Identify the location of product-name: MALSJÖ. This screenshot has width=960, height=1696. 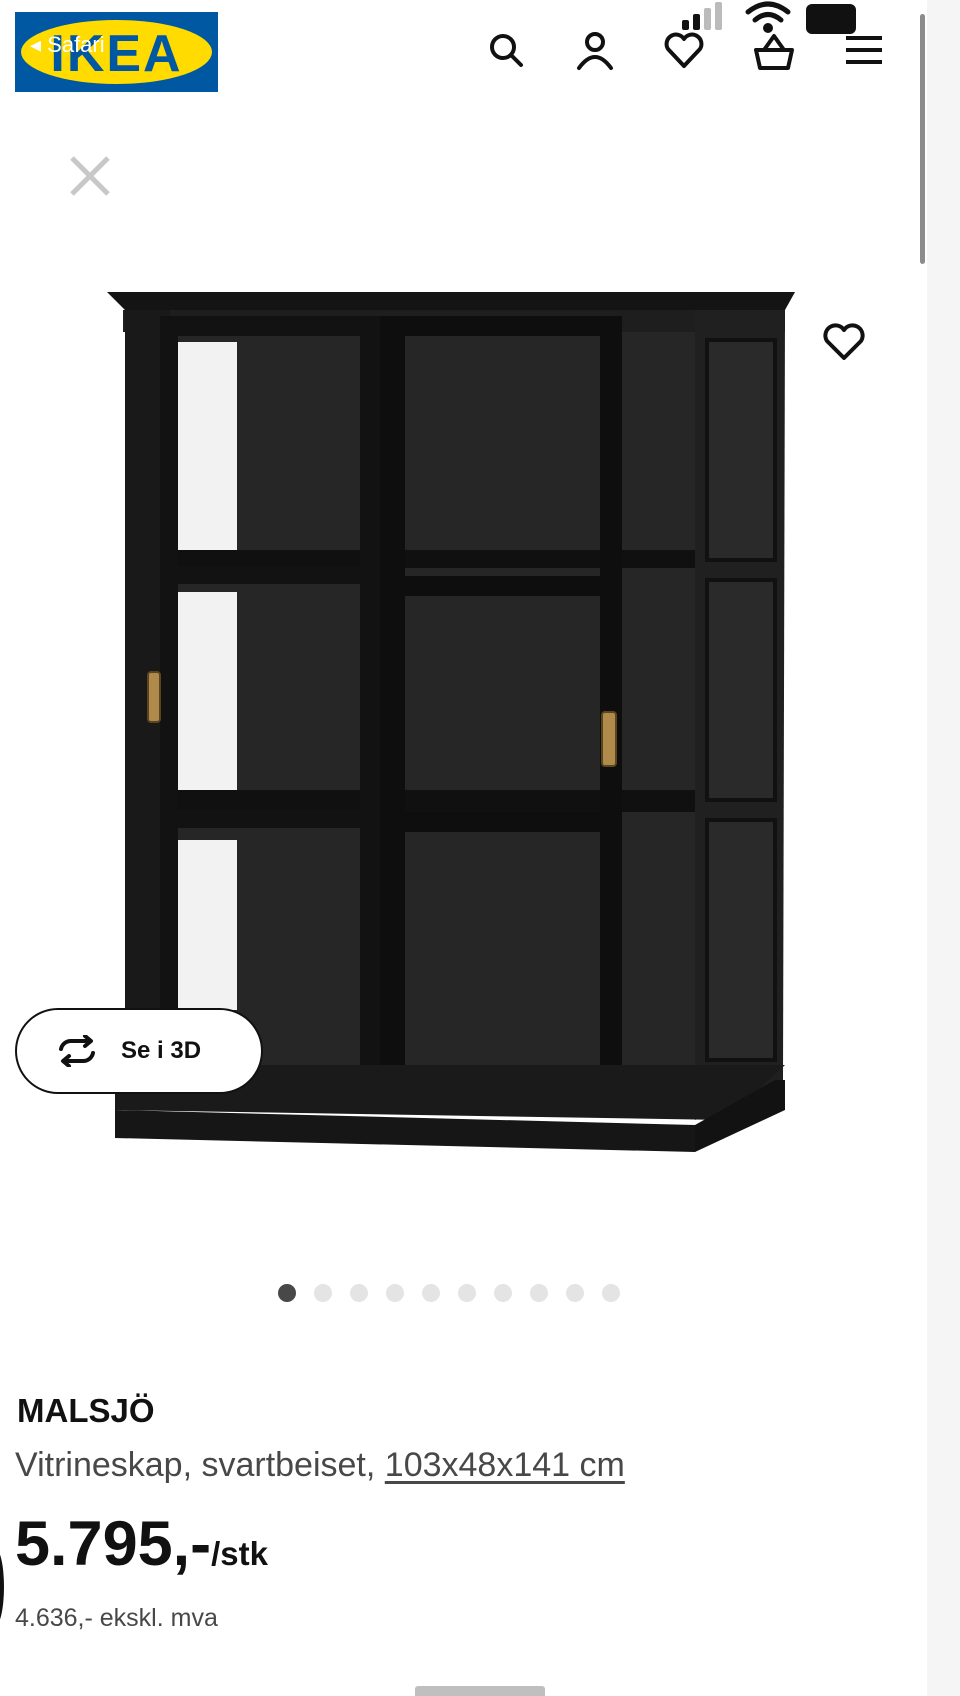
(86, 1410).